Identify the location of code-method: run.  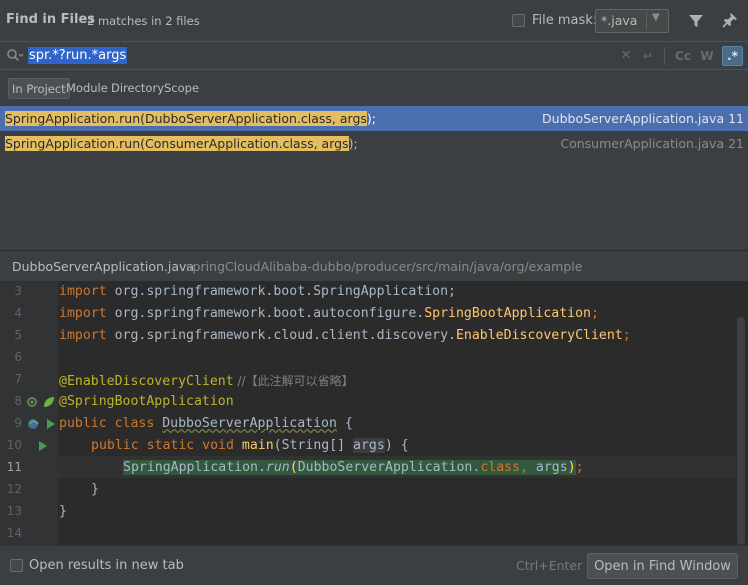
(277, 467).